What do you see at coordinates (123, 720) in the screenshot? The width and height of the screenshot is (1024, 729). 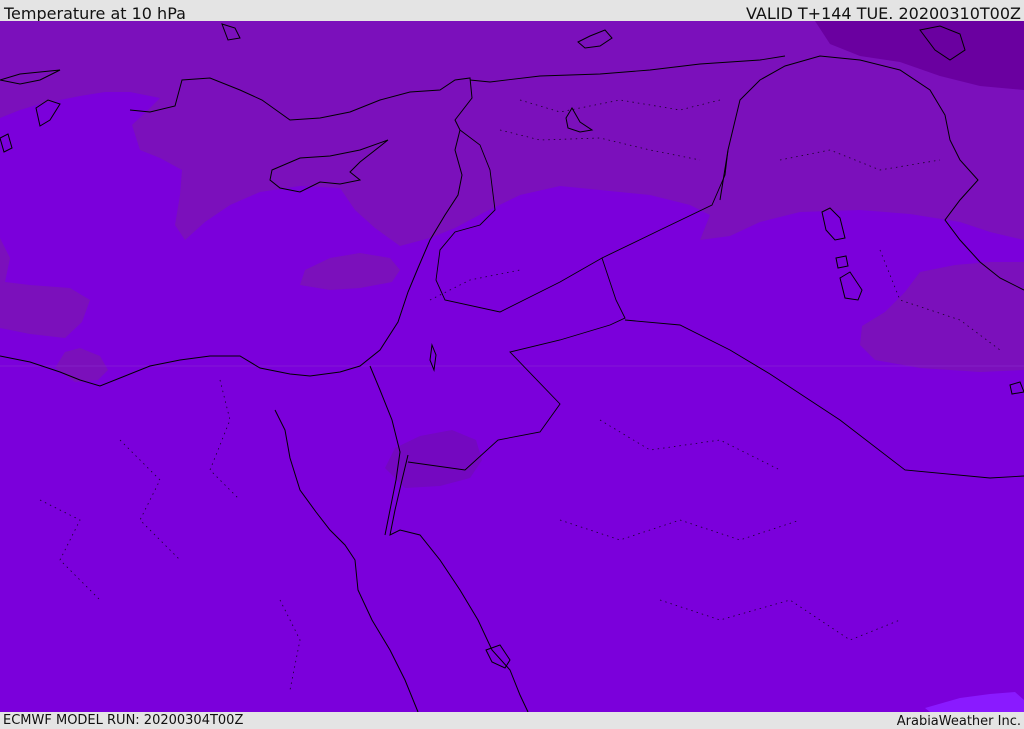 I see `model-run-label: ECMWF MODEL RUN: 20200304T00Z` at bounding box center [123, 720].